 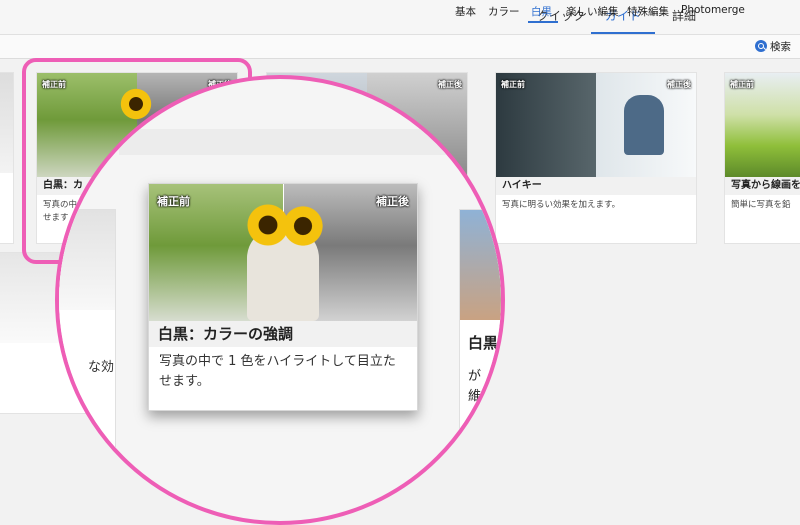 What do you see at coordinates (761, 205) in the screenshot?
I see `card-description: 簡単に写真を鉛` at bounding box center [761, 205].